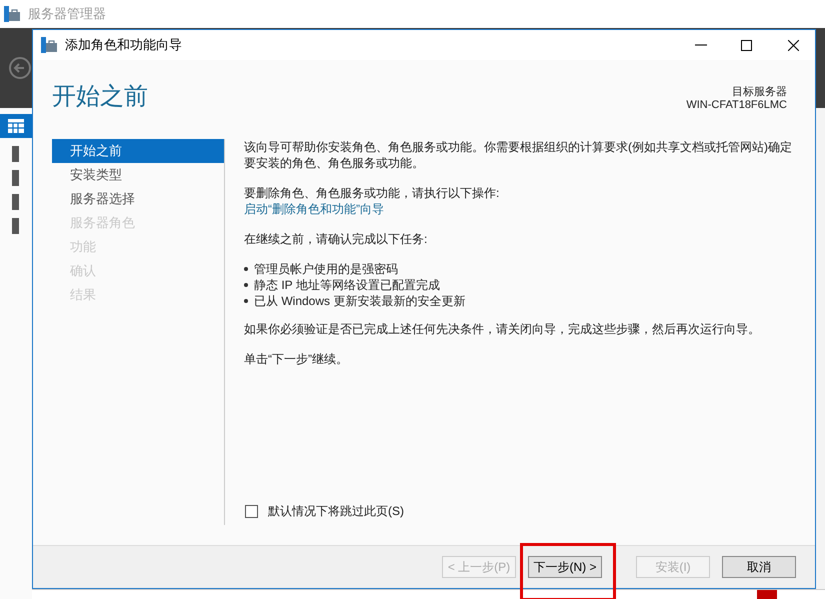  Describe the element at coordinates (502, 329) in the screenshot. I see `verify-text: 如果你必须验证是否已完成上述任何先决条件，请关闭向导，完成这些步骤，然后再次运行向导。` at that location.